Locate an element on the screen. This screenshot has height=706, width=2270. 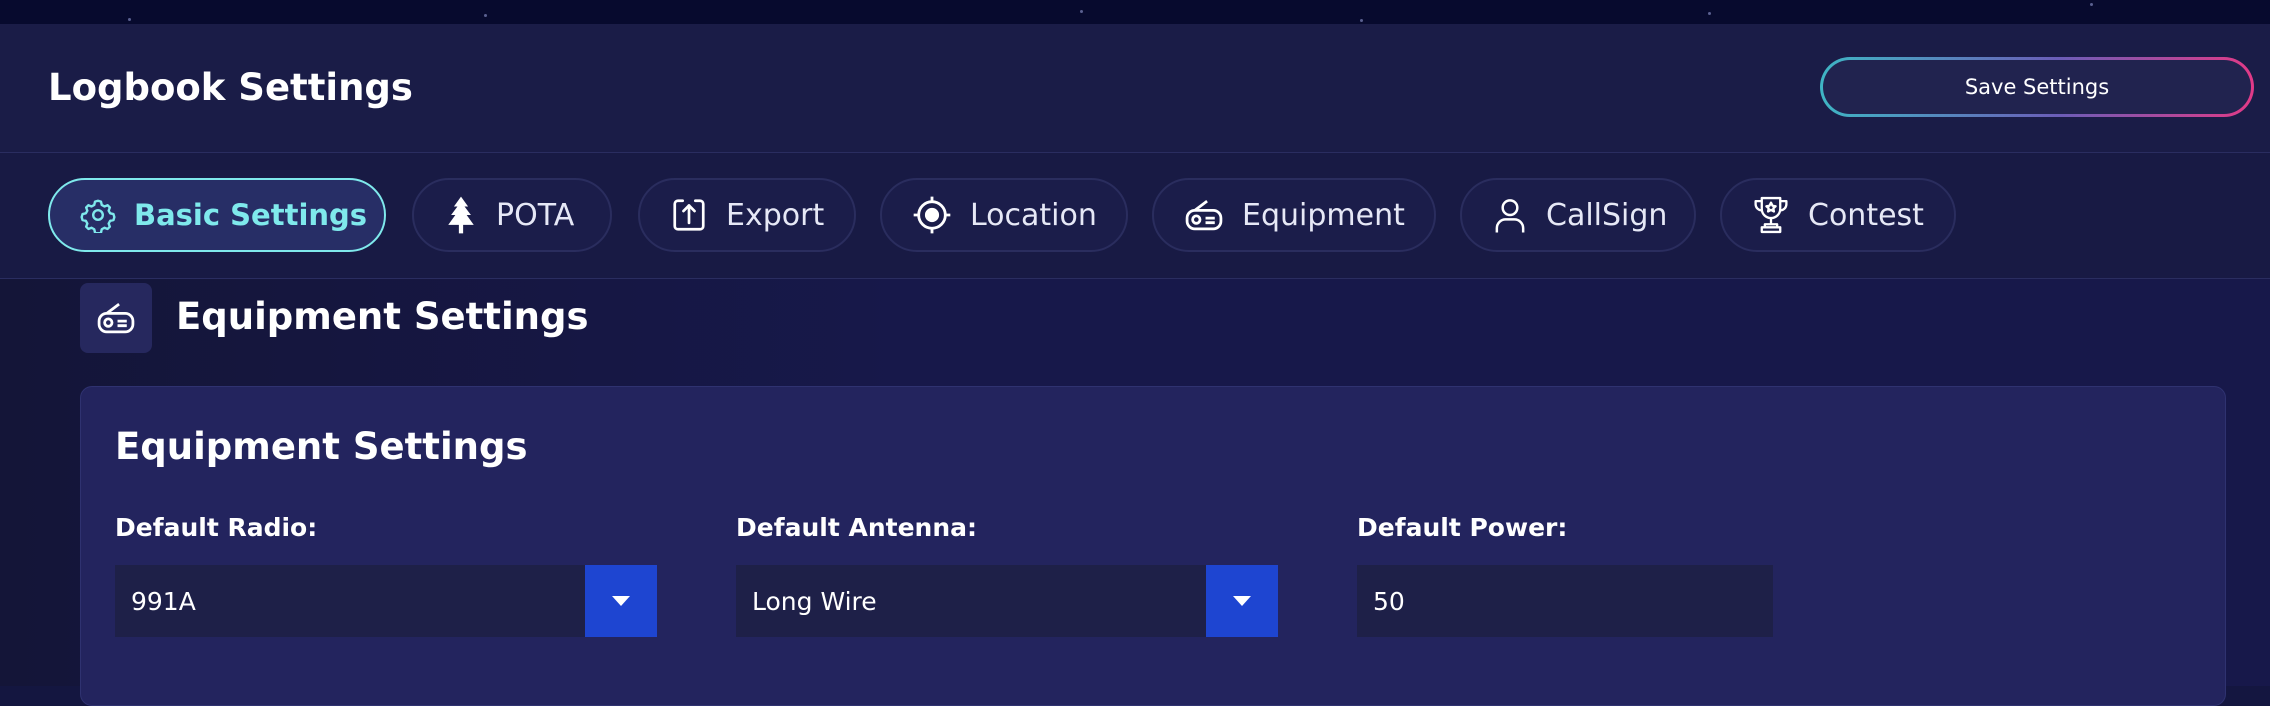
tab-label: Contest is located at coordinates (1866, 215).